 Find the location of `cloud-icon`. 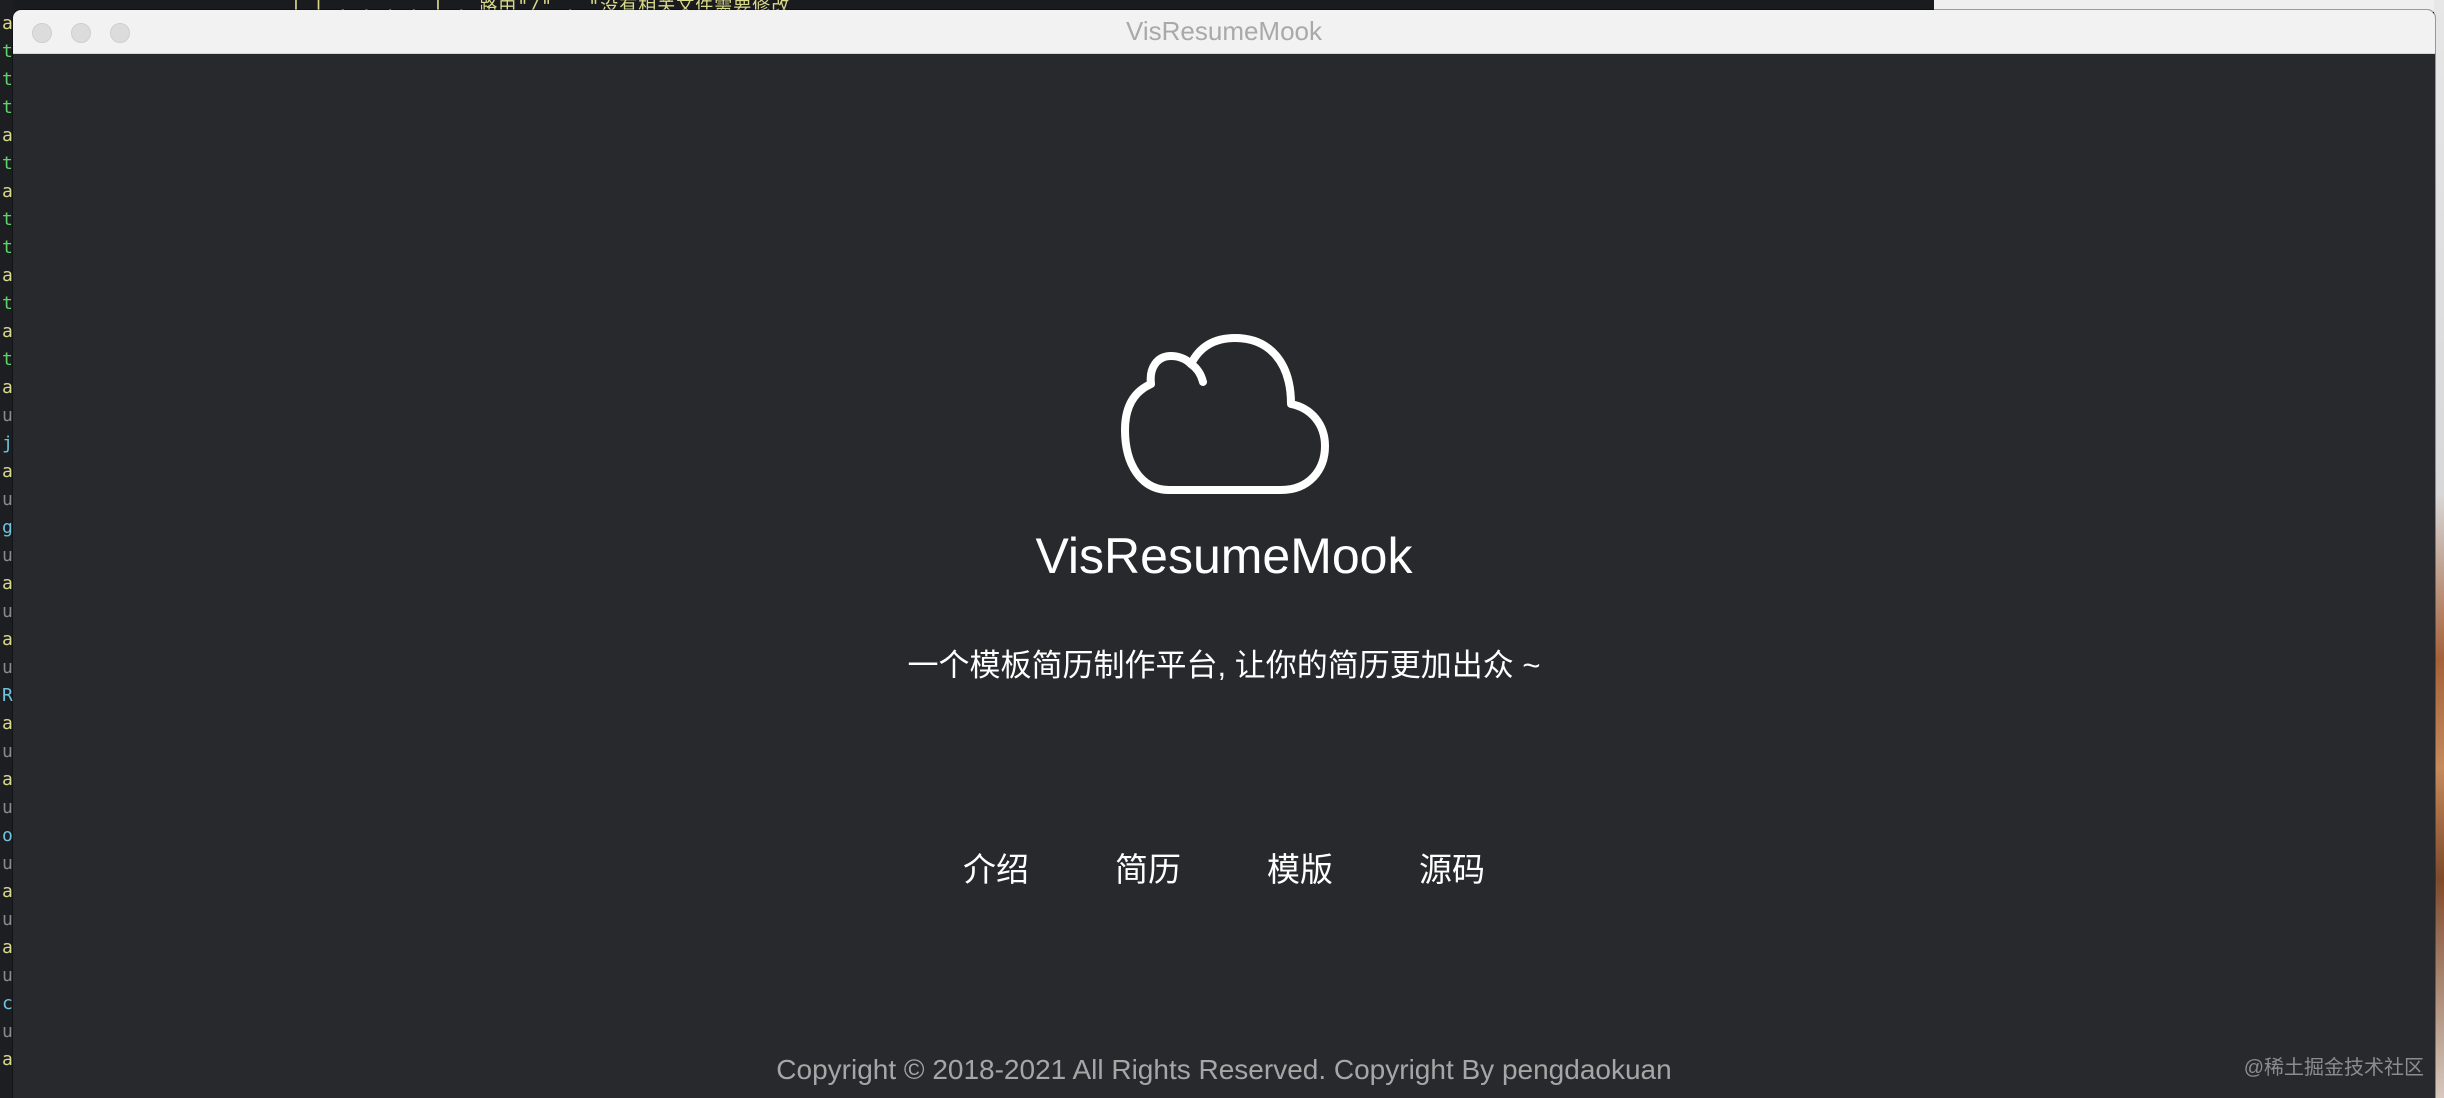

cloud-icon is located at coordinates (1225, 414).